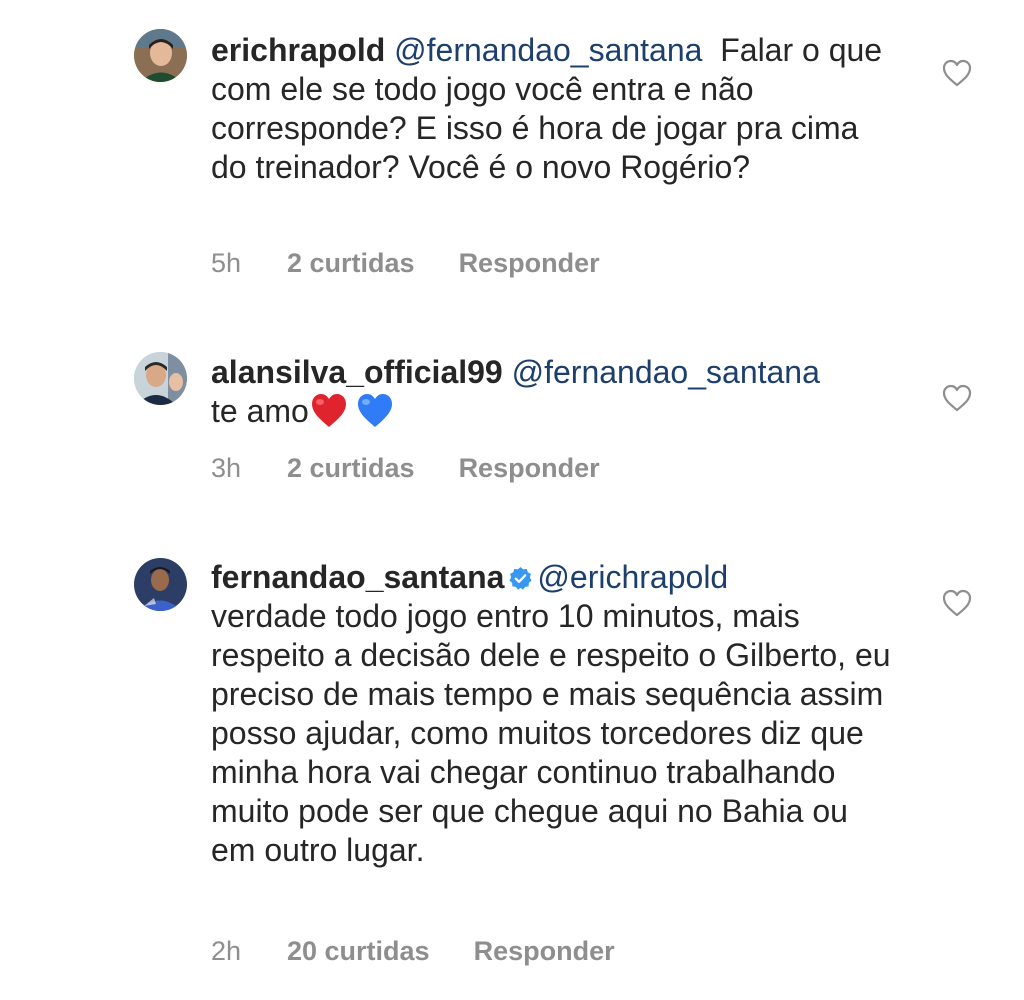 This screenshot has height=1000, width=1024. I want to click on comment-likes: 20 curtidas, so click(358, 951).